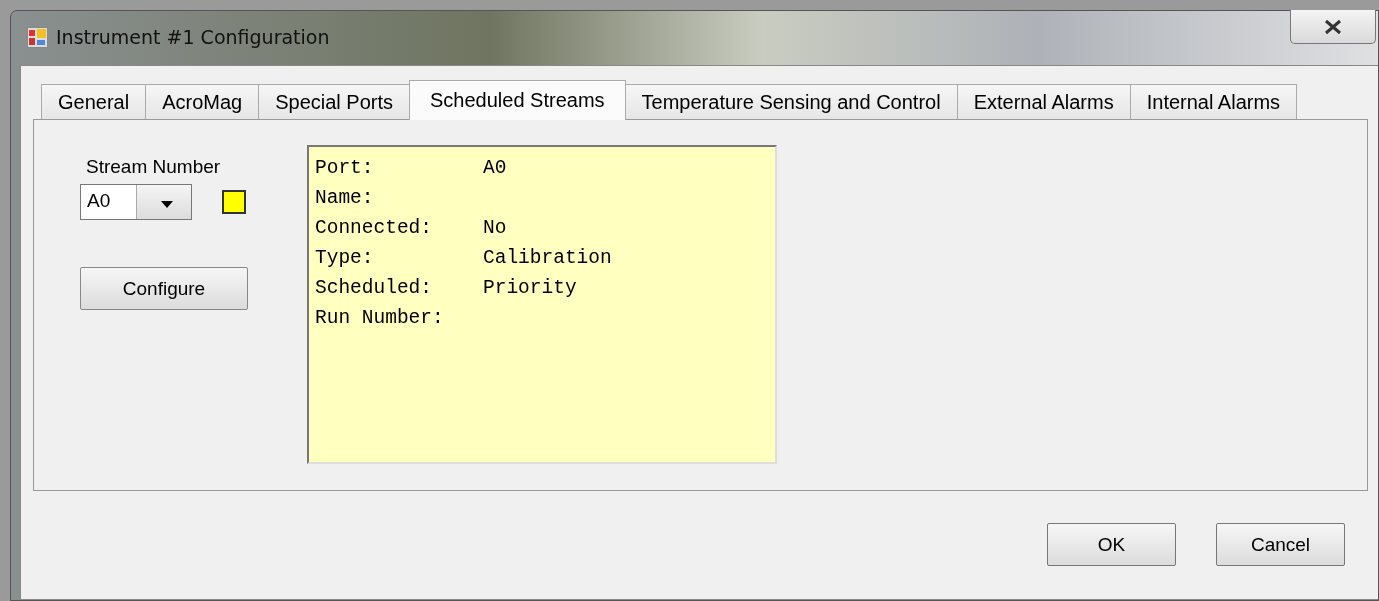  What do you see at coordinates (345, 198) in the screenshot?
I see `info-label: Name:` at bounding box center [345, 198].